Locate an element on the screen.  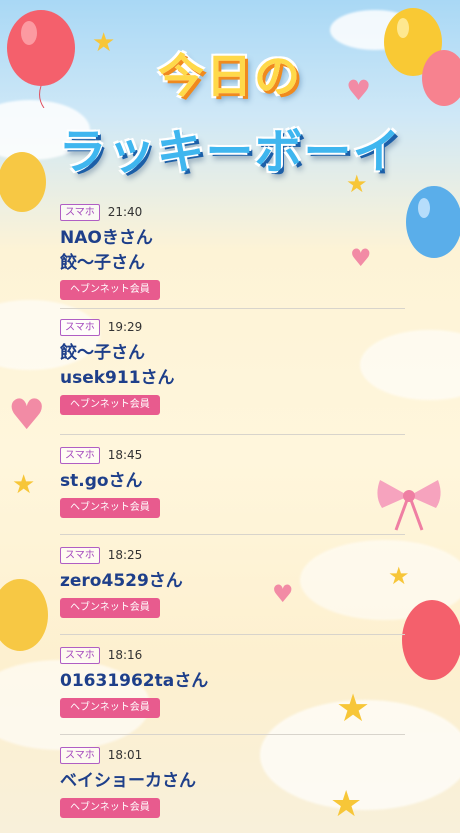
heart-icon: ♥ is located at coordinates (27, 414).